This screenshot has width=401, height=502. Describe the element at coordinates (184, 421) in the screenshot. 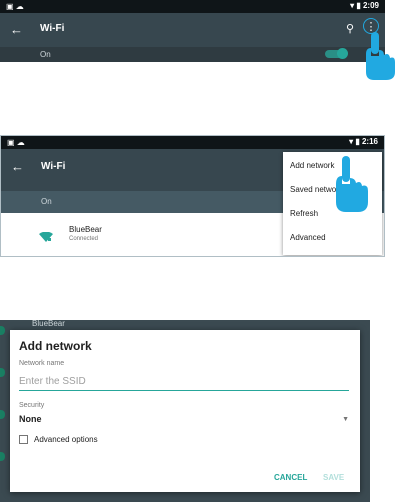

I see `security-select: None ▼` at that location.